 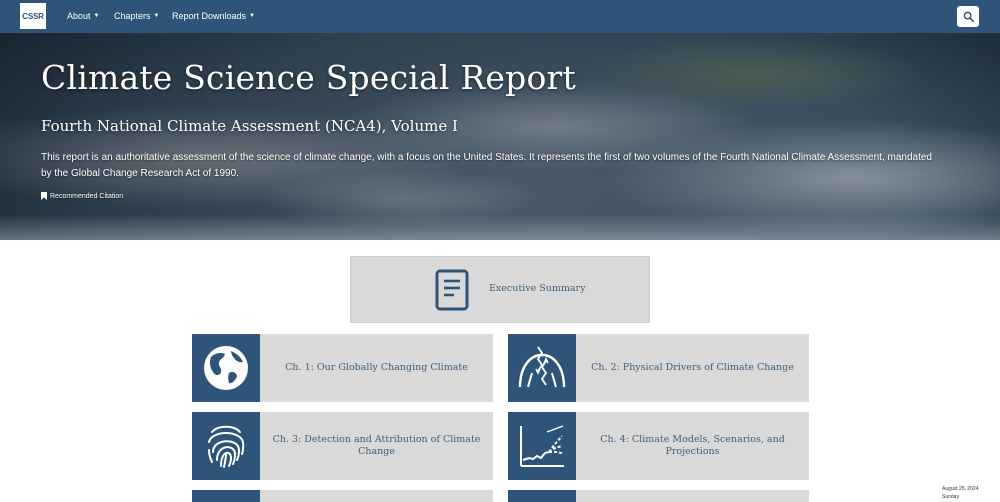 I want to click on recommended-citation-link: Recommended Citation, so click(x=82, y=196).